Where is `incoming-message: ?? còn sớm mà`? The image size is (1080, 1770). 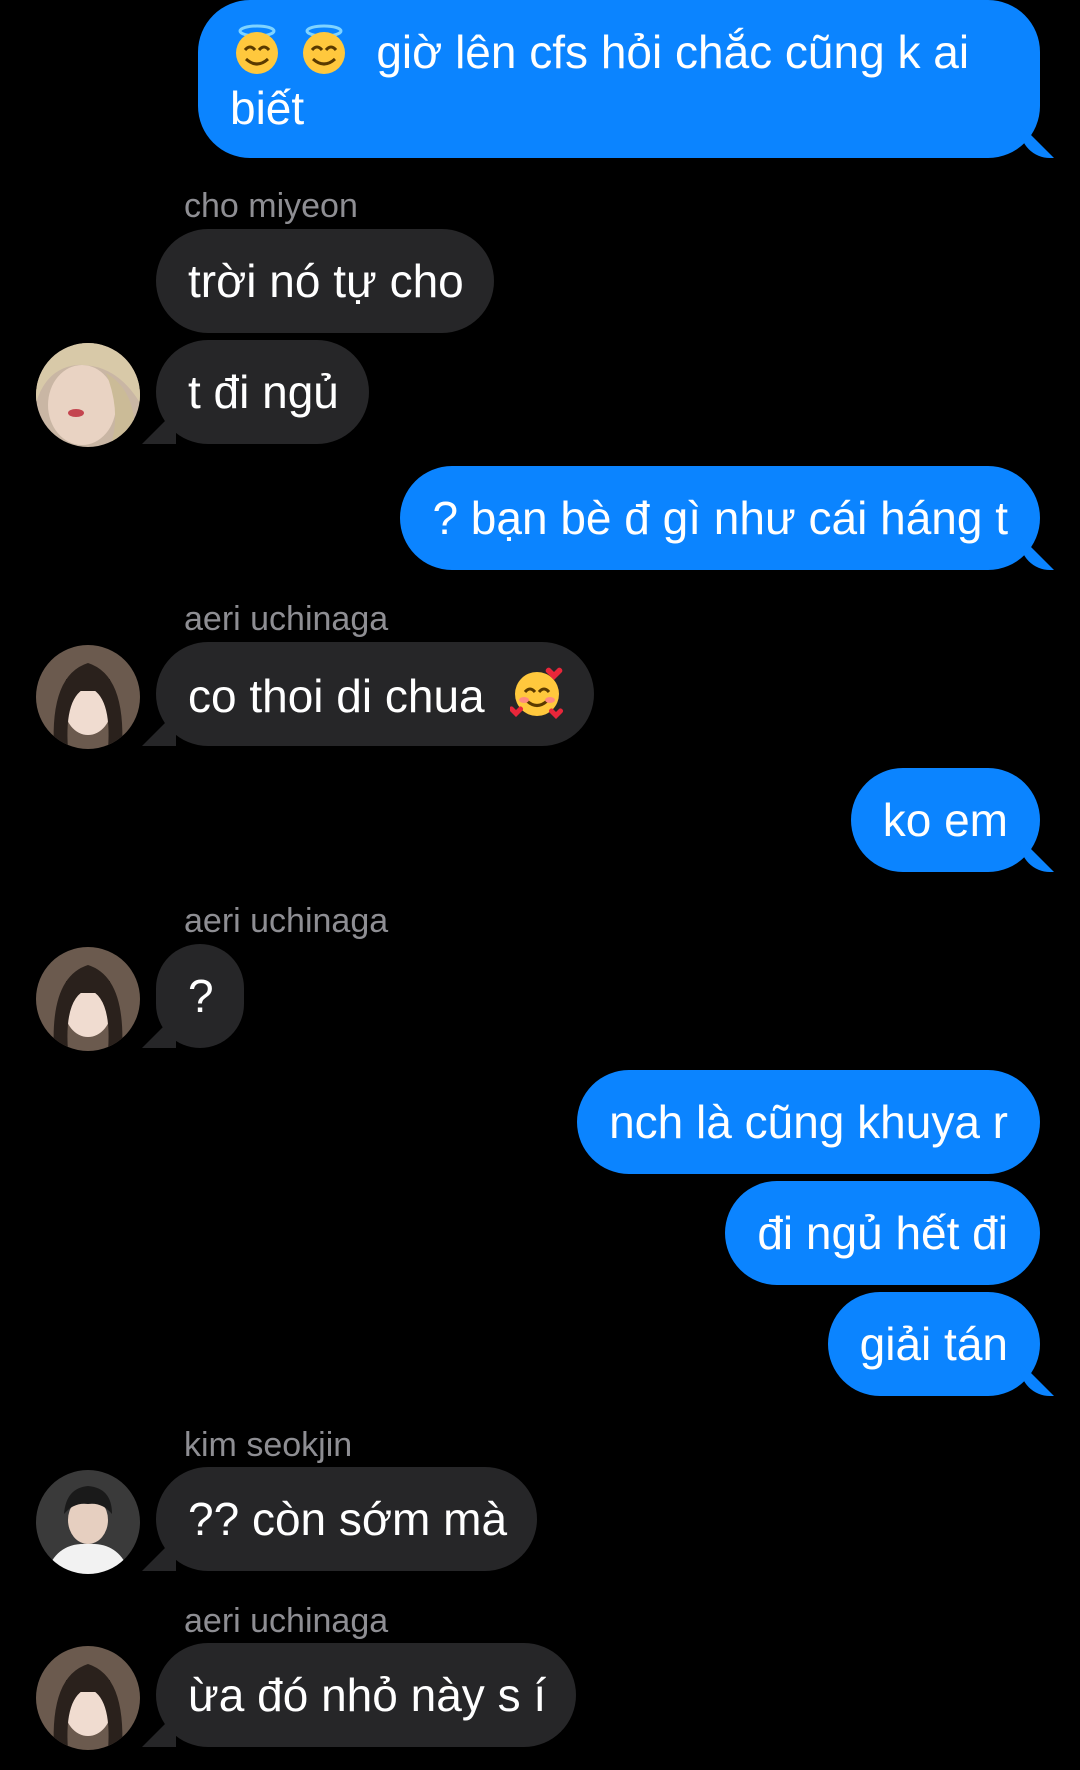
incoming-message: ?? còn sớm mà is located at coordinates (347, 1519).